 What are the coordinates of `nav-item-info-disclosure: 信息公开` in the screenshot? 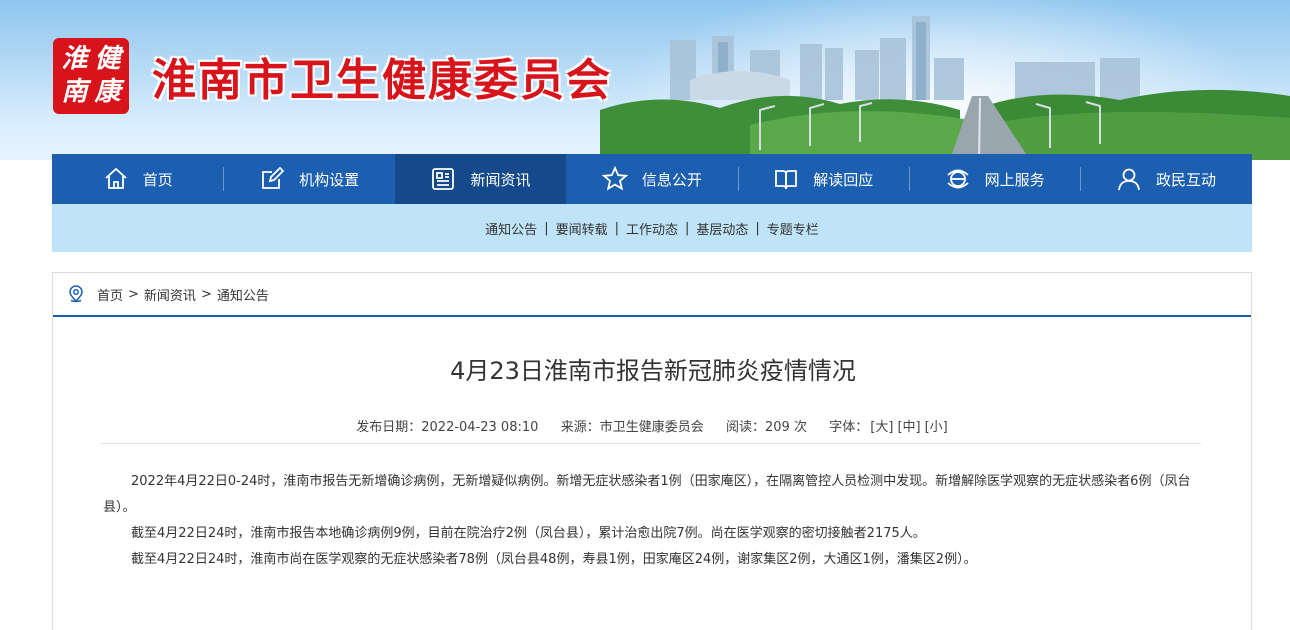 It's located at (651, 179).